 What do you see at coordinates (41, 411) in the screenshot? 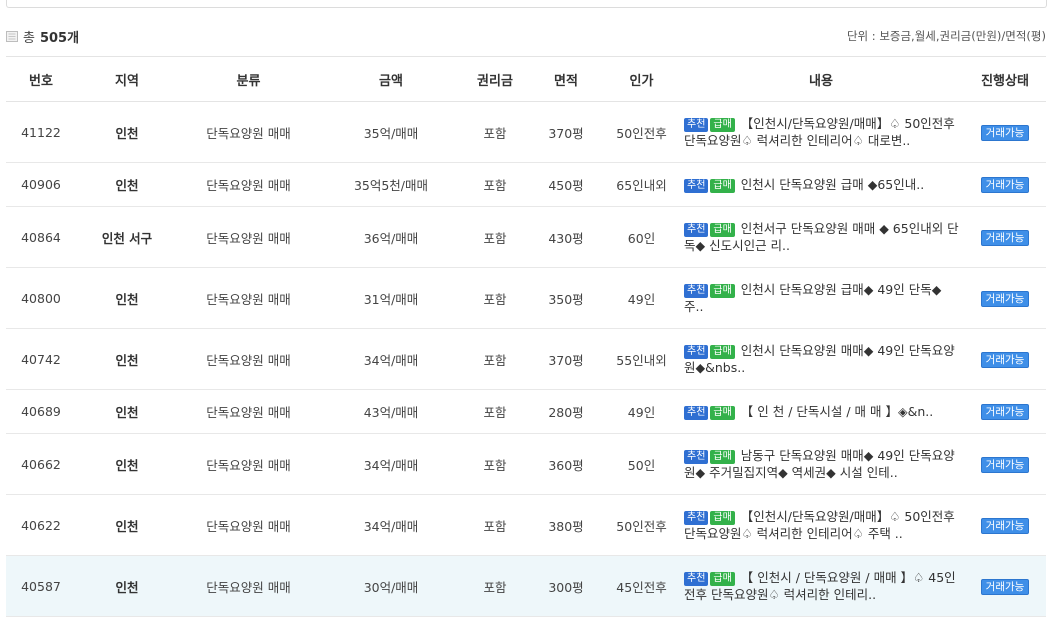
I see `cell-number: 40689` at bounding box center [41, 411].